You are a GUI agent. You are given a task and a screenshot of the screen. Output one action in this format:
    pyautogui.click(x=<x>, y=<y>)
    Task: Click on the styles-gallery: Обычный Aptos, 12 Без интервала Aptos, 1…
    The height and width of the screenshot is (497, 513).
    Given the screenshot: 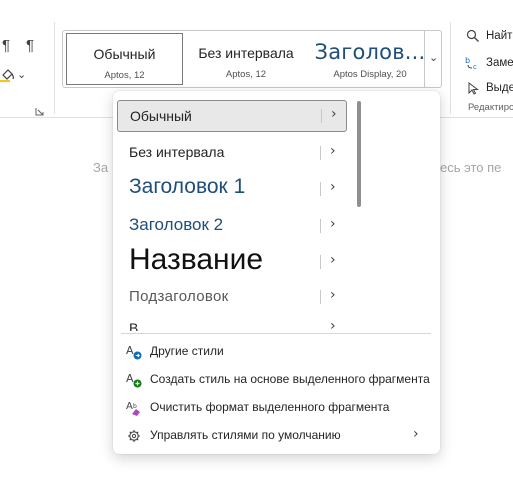 What is the action you would take?
    pyautogui.click(x=252, y=59)
    